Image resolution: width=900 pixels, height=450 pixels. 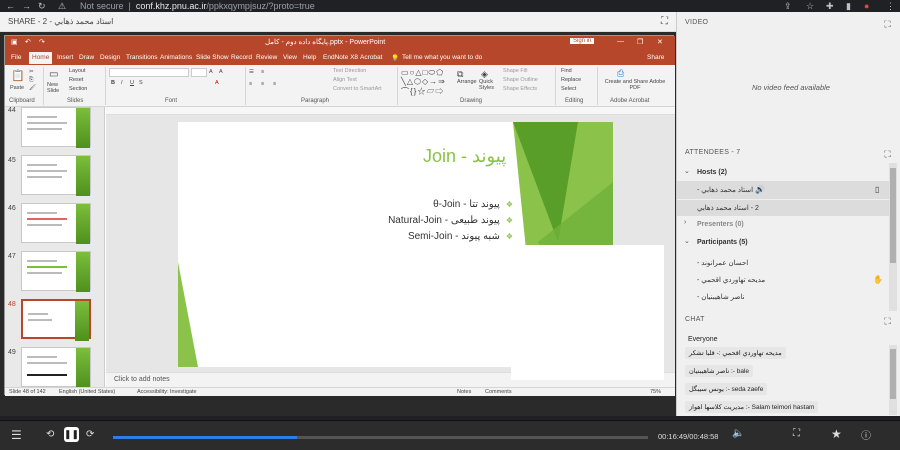 What do you see at coordinates (17, 88) in the screenshot?
I see `paste-button: Paste` at bounding box center [17, 88].